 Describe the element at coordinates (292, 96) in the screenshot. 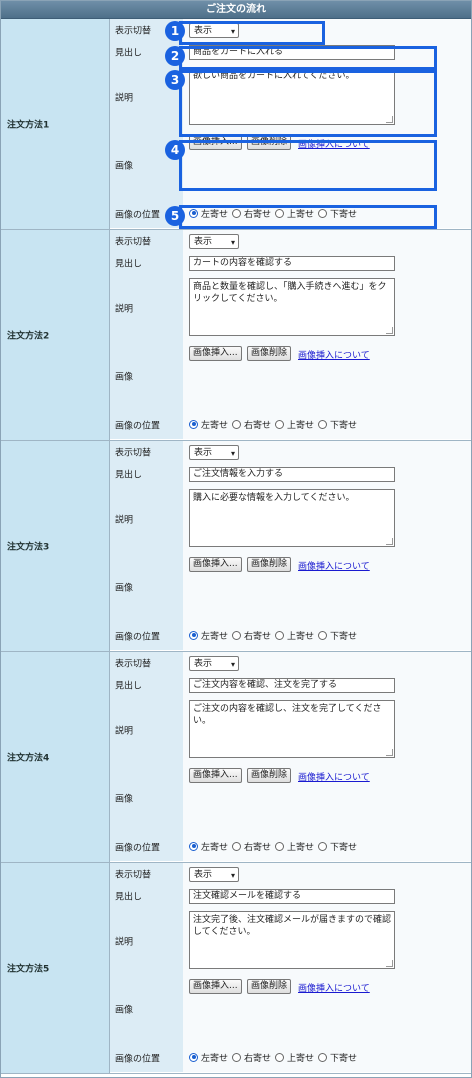

I see `description-textarea: 欲しい商品をカートに入れてください。` at that location.